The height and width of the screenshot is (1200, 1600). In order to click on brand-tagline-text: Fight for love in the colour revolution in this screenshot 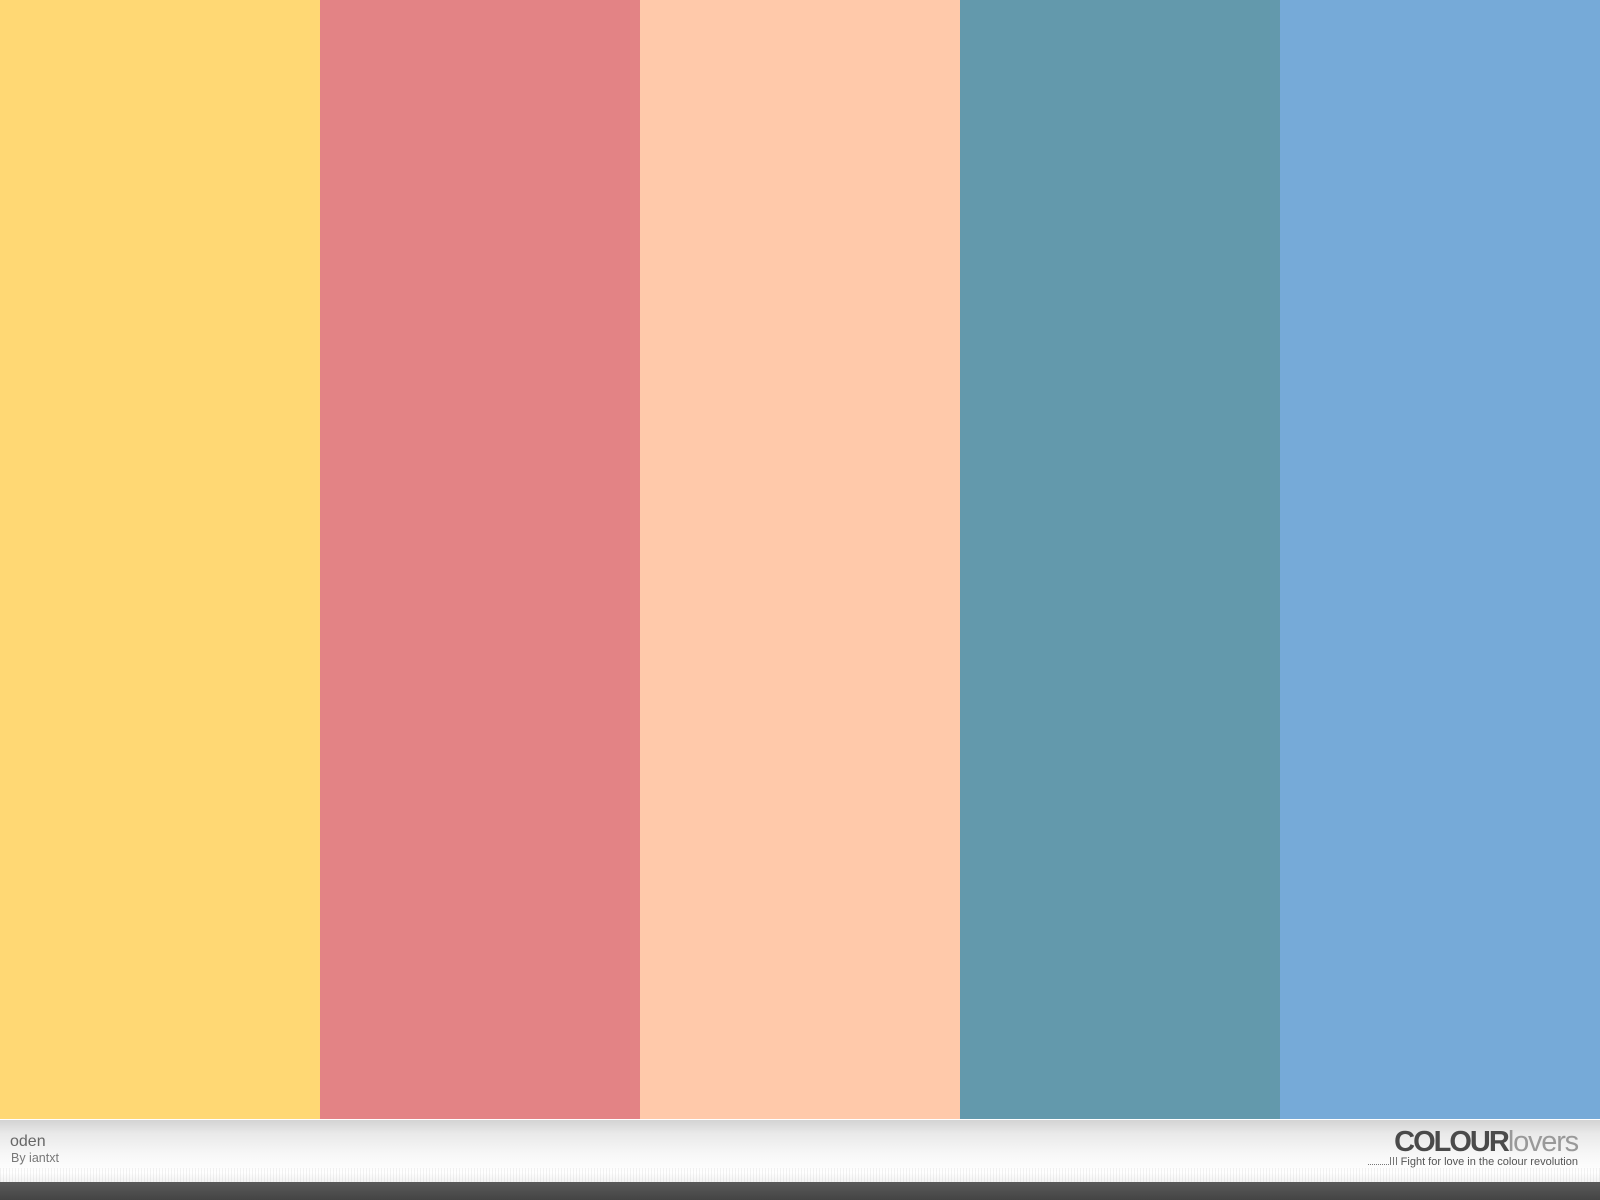, I will do `click(1489, 1162)`.